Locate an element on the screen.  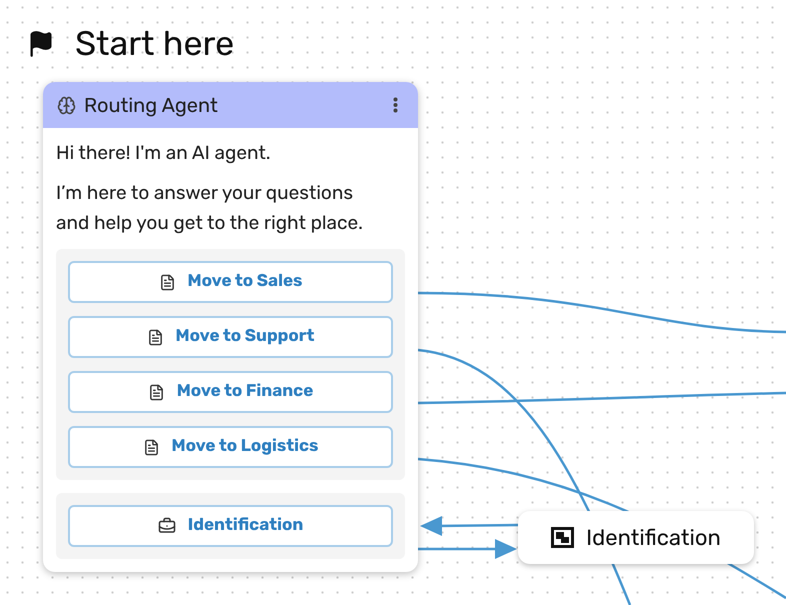
action-button: Move to Finance is located at coordinates (230, 392).